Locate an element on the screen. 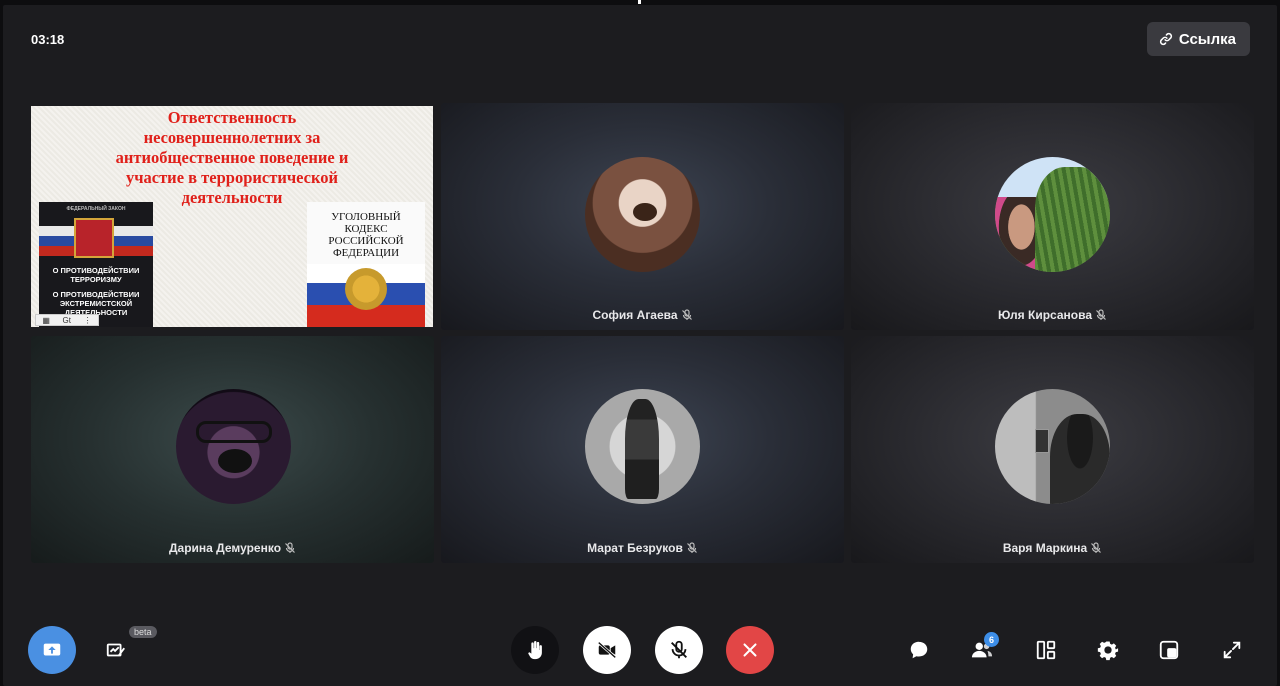 This screenshot has height=686, width=1280. more-icon: ⋮ is located at coordinates (88, 320).